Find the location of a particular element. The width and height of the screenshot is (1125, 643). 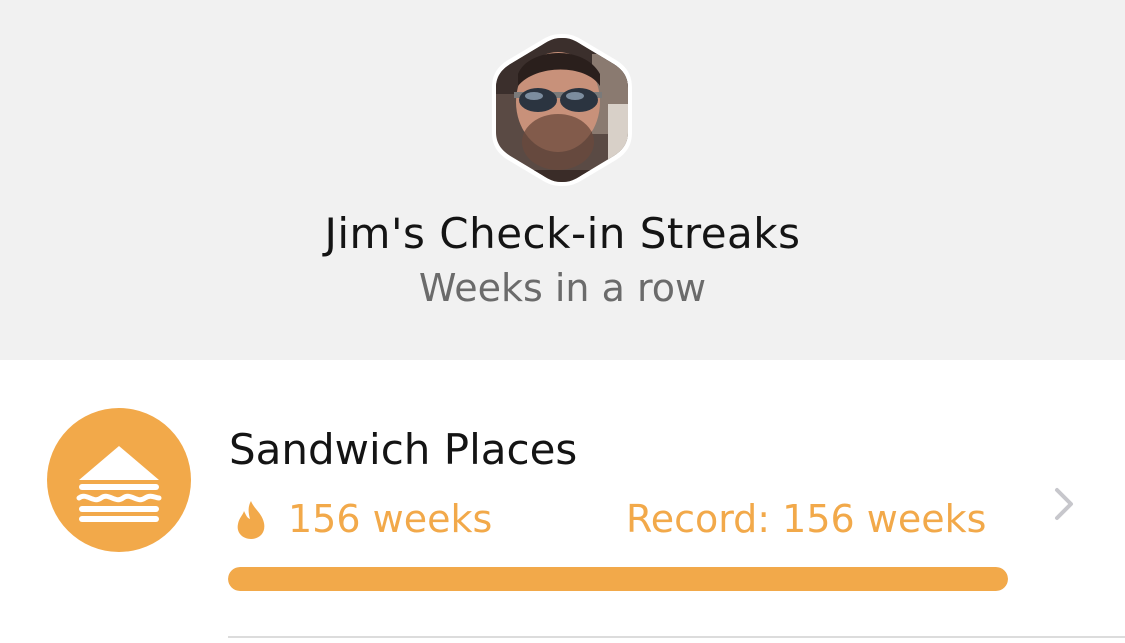

streak-progress-fill is located at coordinates (618, 579).